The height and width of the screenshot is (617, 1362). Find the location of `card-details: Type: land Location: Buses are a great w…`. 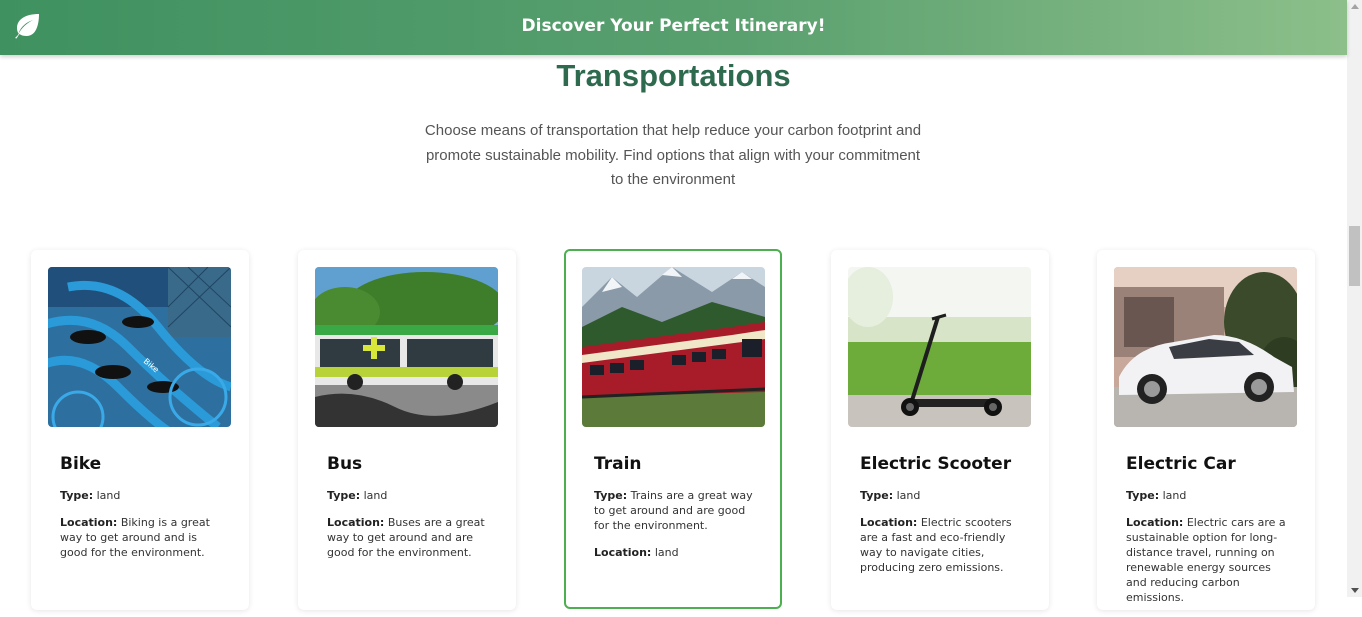

card-details: Type: land Location: Buses are a great w… is located at coordinates (409, 530).